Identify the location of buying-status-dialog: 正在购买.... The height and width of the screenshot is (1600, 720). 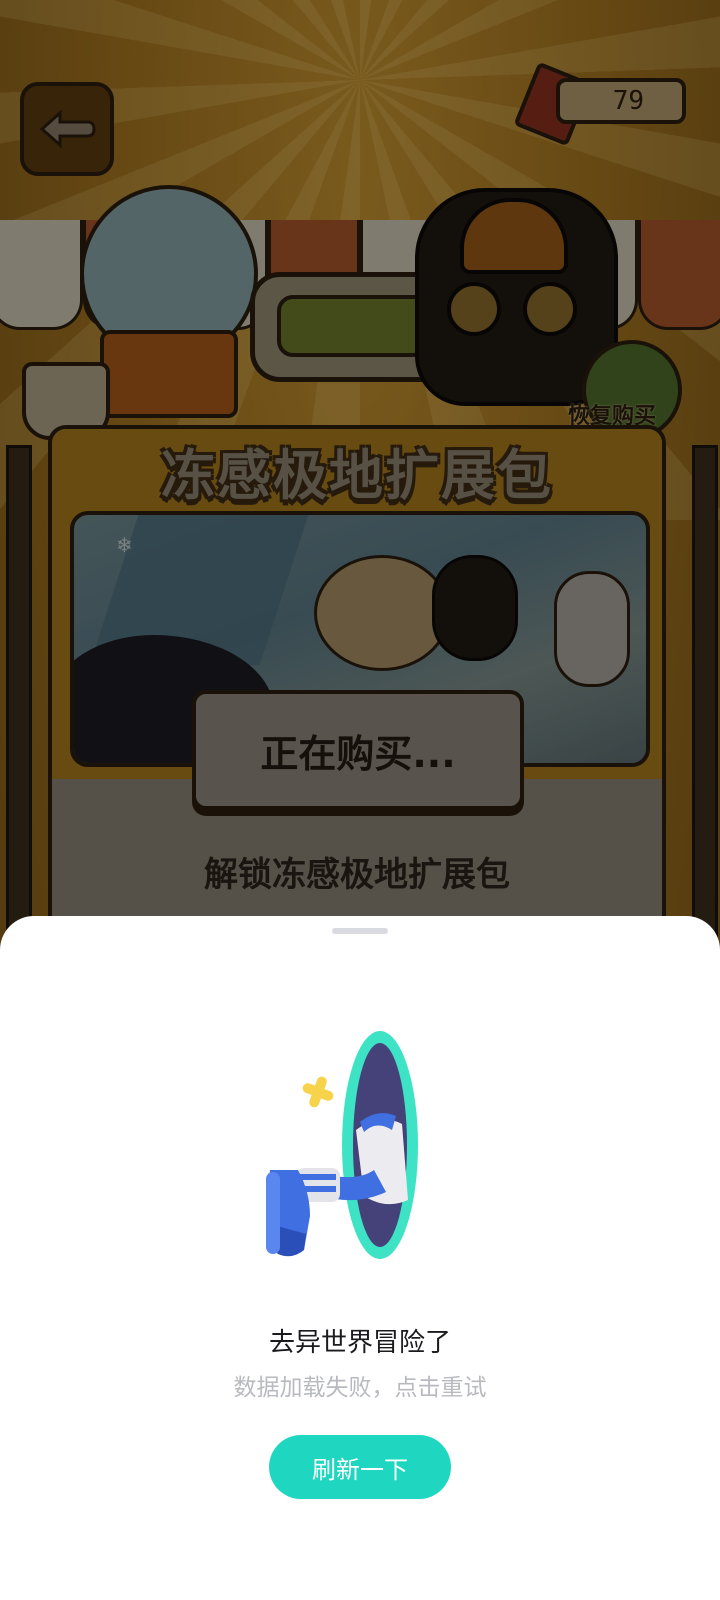
(358, 750).